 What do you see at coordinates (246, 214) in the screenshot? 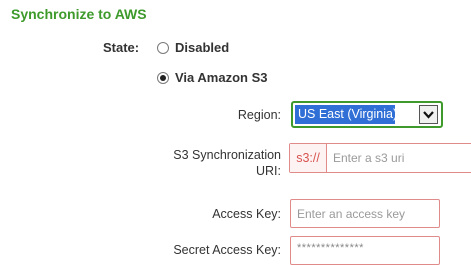
I see `access-key-label: Access Key:` at bounding box center [246, 214].